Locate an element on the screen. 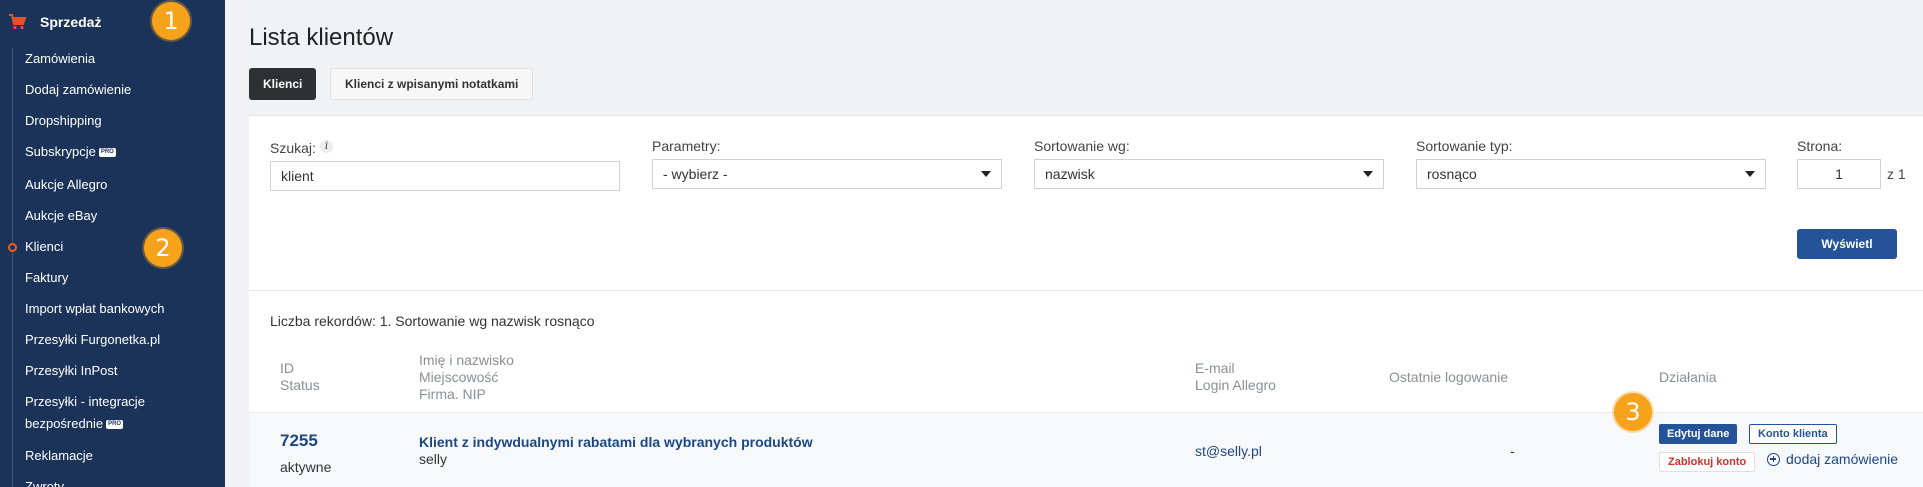  step-badge-2: 2 is located at coordinates (163, 248).